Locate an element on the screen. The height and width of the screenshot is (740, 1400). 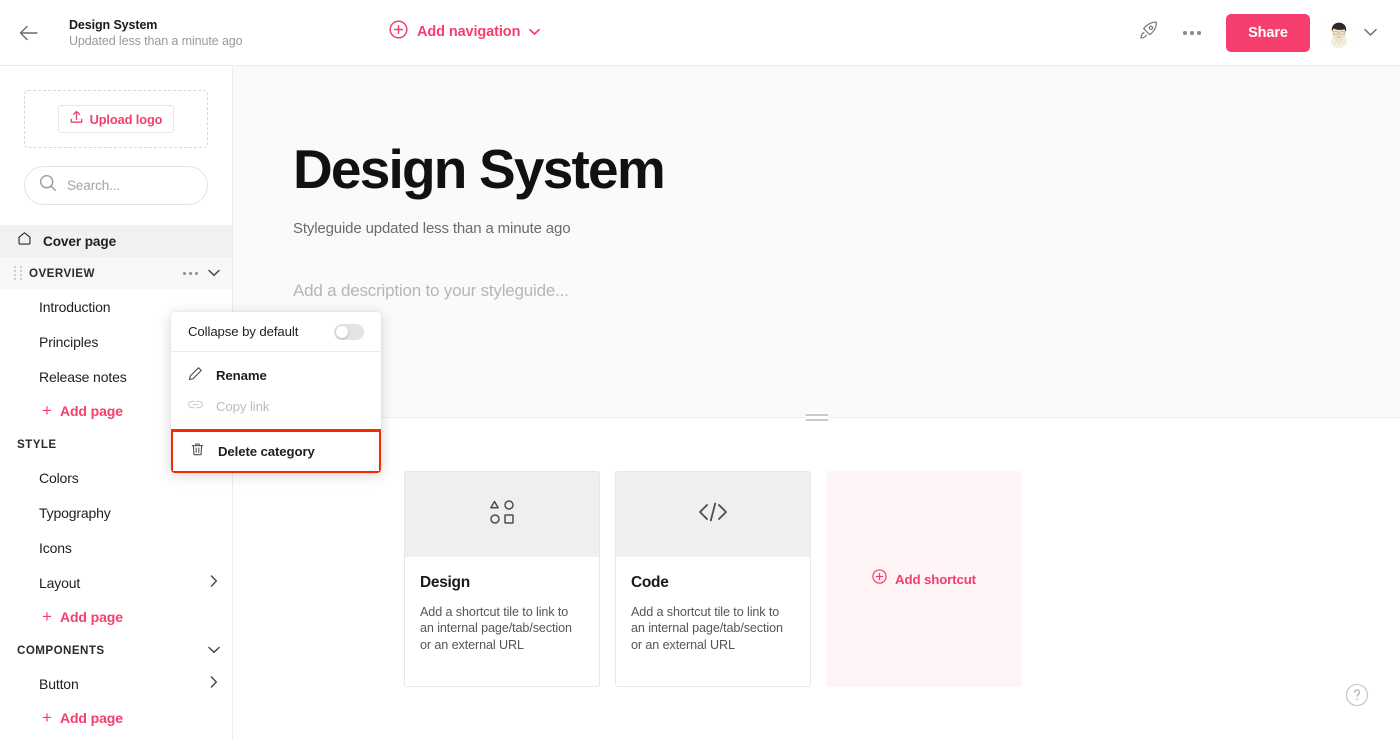
avatar is located at coordinates (1339, 33).